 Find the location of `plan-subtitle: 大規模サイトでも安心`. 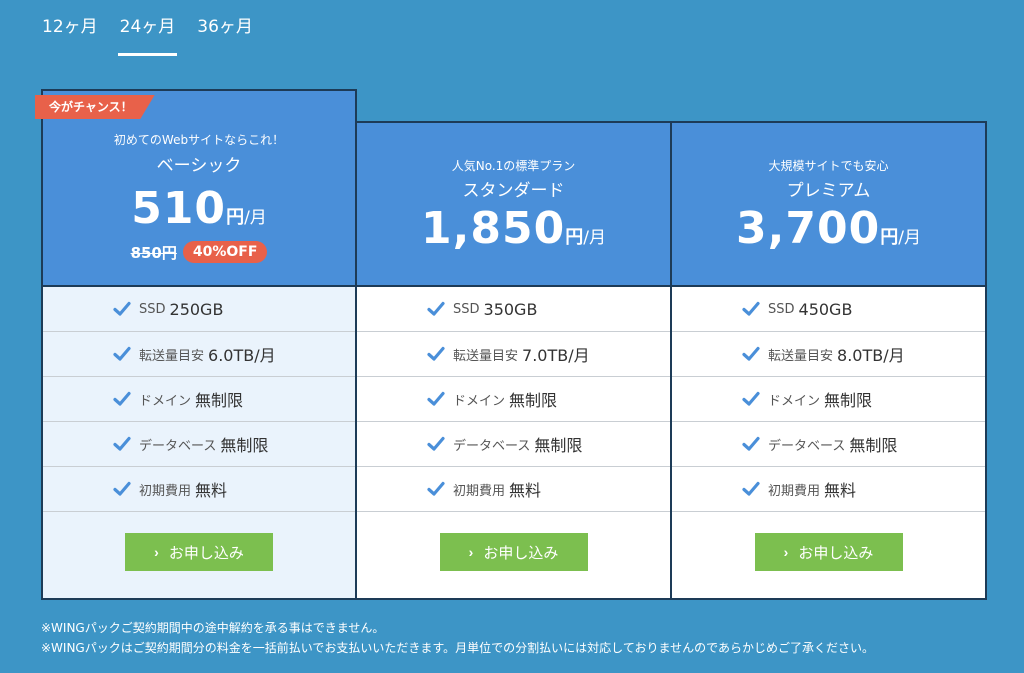

plan-subtitle: 大規模サイトでも安心 is located at coordinates (828, 166).